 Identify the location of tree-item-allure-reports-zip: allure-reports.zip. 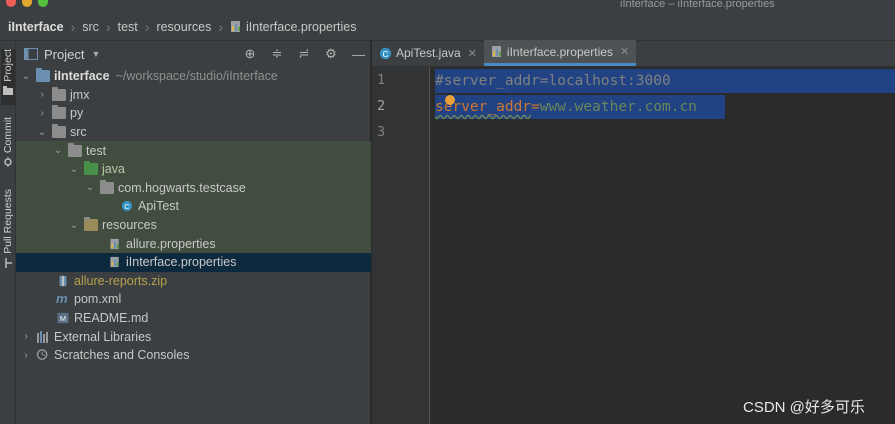
(193, 281).